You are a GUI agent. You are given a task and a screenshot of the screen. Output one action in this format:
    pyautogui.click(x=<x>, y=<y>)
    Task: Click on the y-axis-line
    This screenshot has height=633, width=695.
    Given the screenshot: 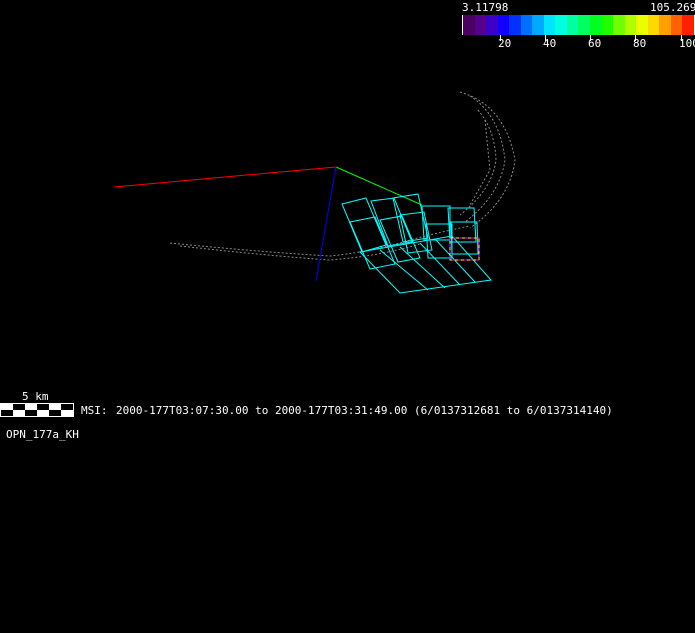 What is the action you would take?
    pyautogui.click(x=379, y=186)
    